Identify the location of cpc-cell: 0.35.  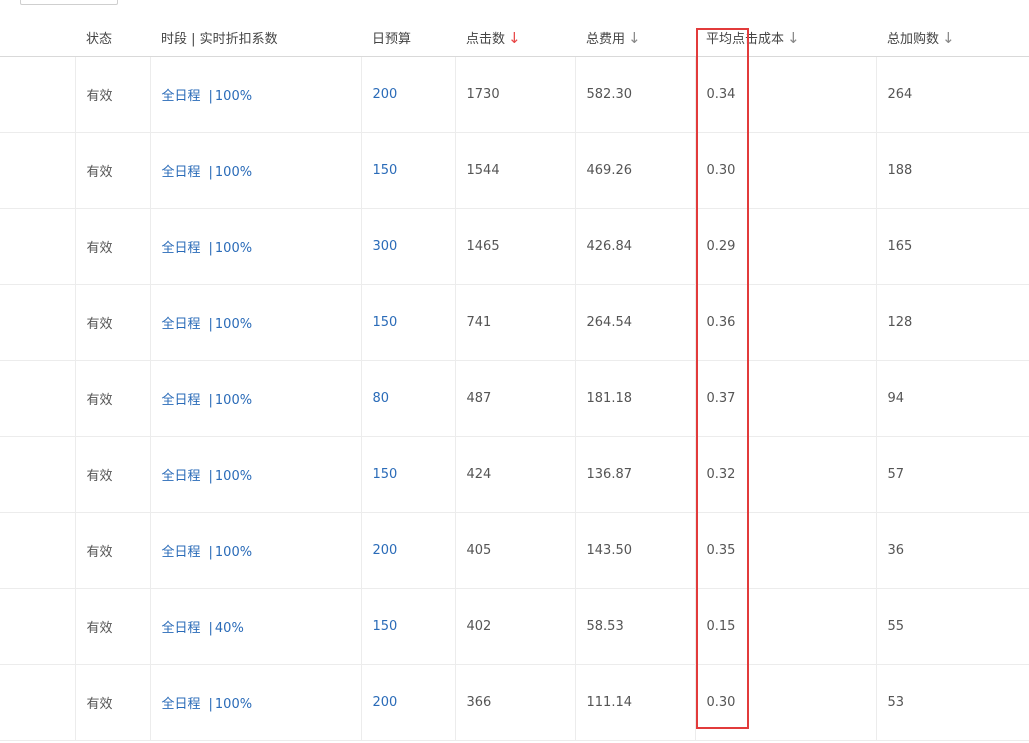
(785, 550).